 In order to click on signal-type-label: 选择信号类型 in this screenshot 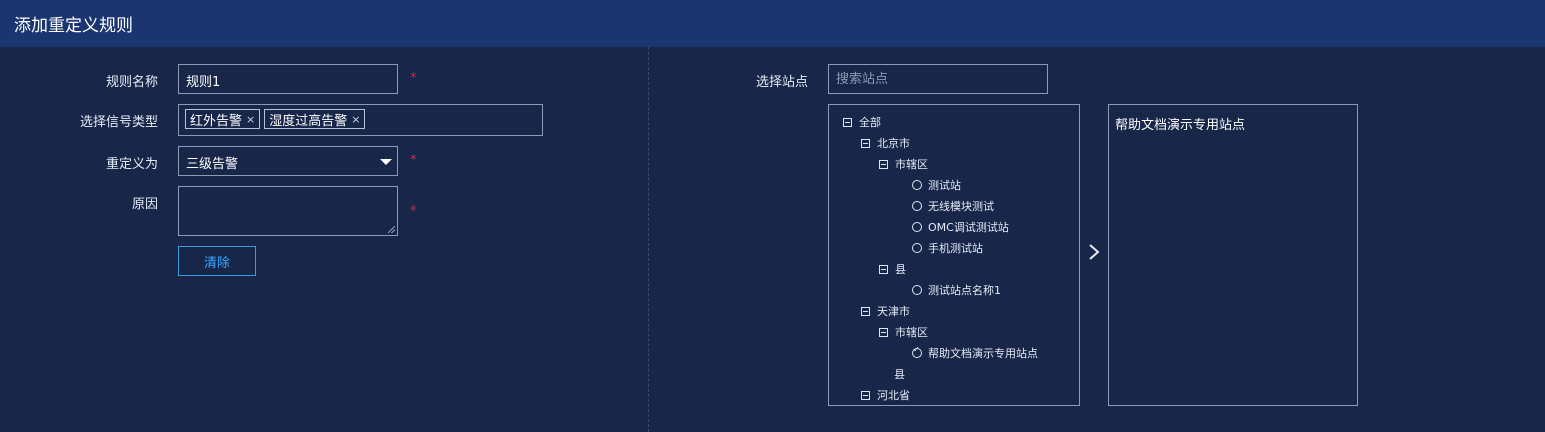, I will do `click(118, 122)`.